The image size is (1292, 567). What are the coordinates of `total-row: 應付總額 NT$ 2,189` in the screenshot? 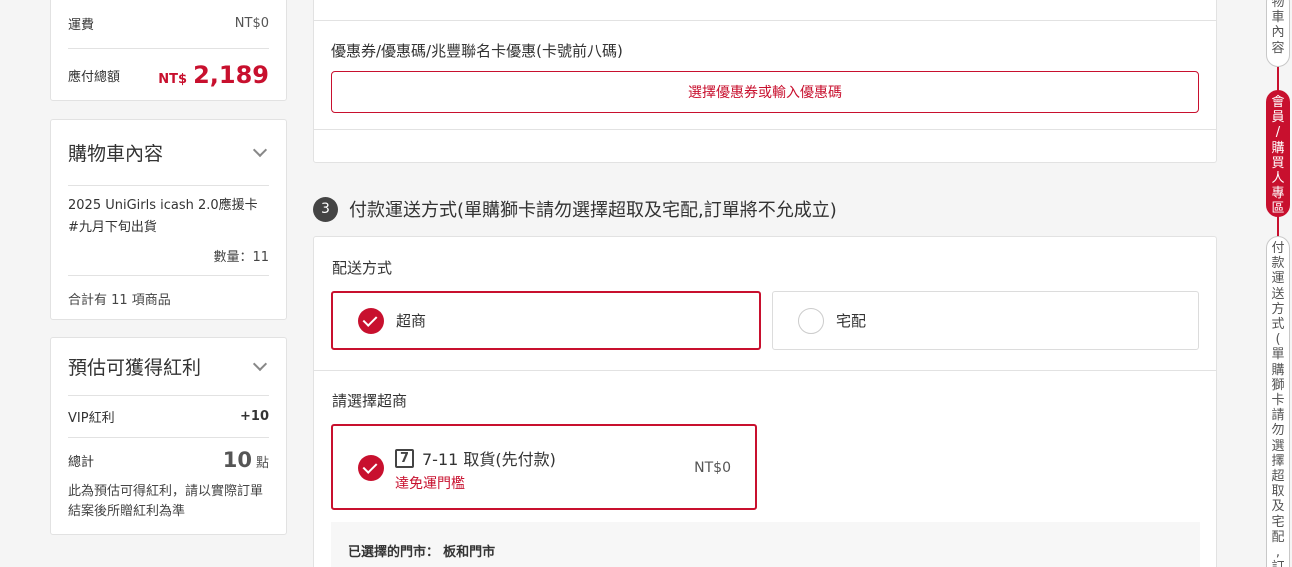 It's located at (168, 75).